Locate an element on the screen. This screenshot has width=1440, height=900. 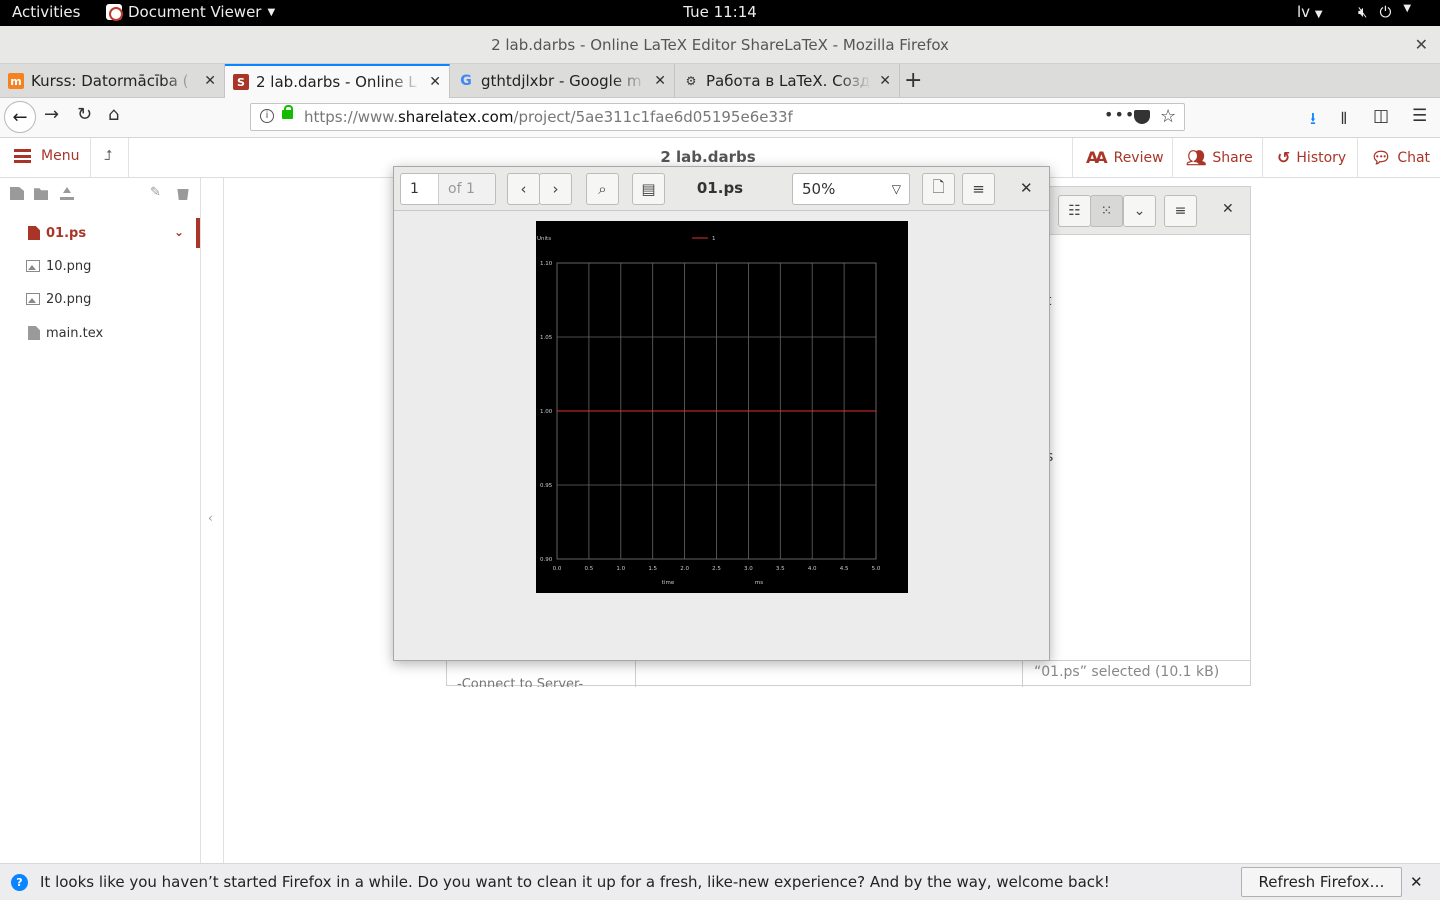
url-prefix: https://www. is located at coordinates (351, 117).